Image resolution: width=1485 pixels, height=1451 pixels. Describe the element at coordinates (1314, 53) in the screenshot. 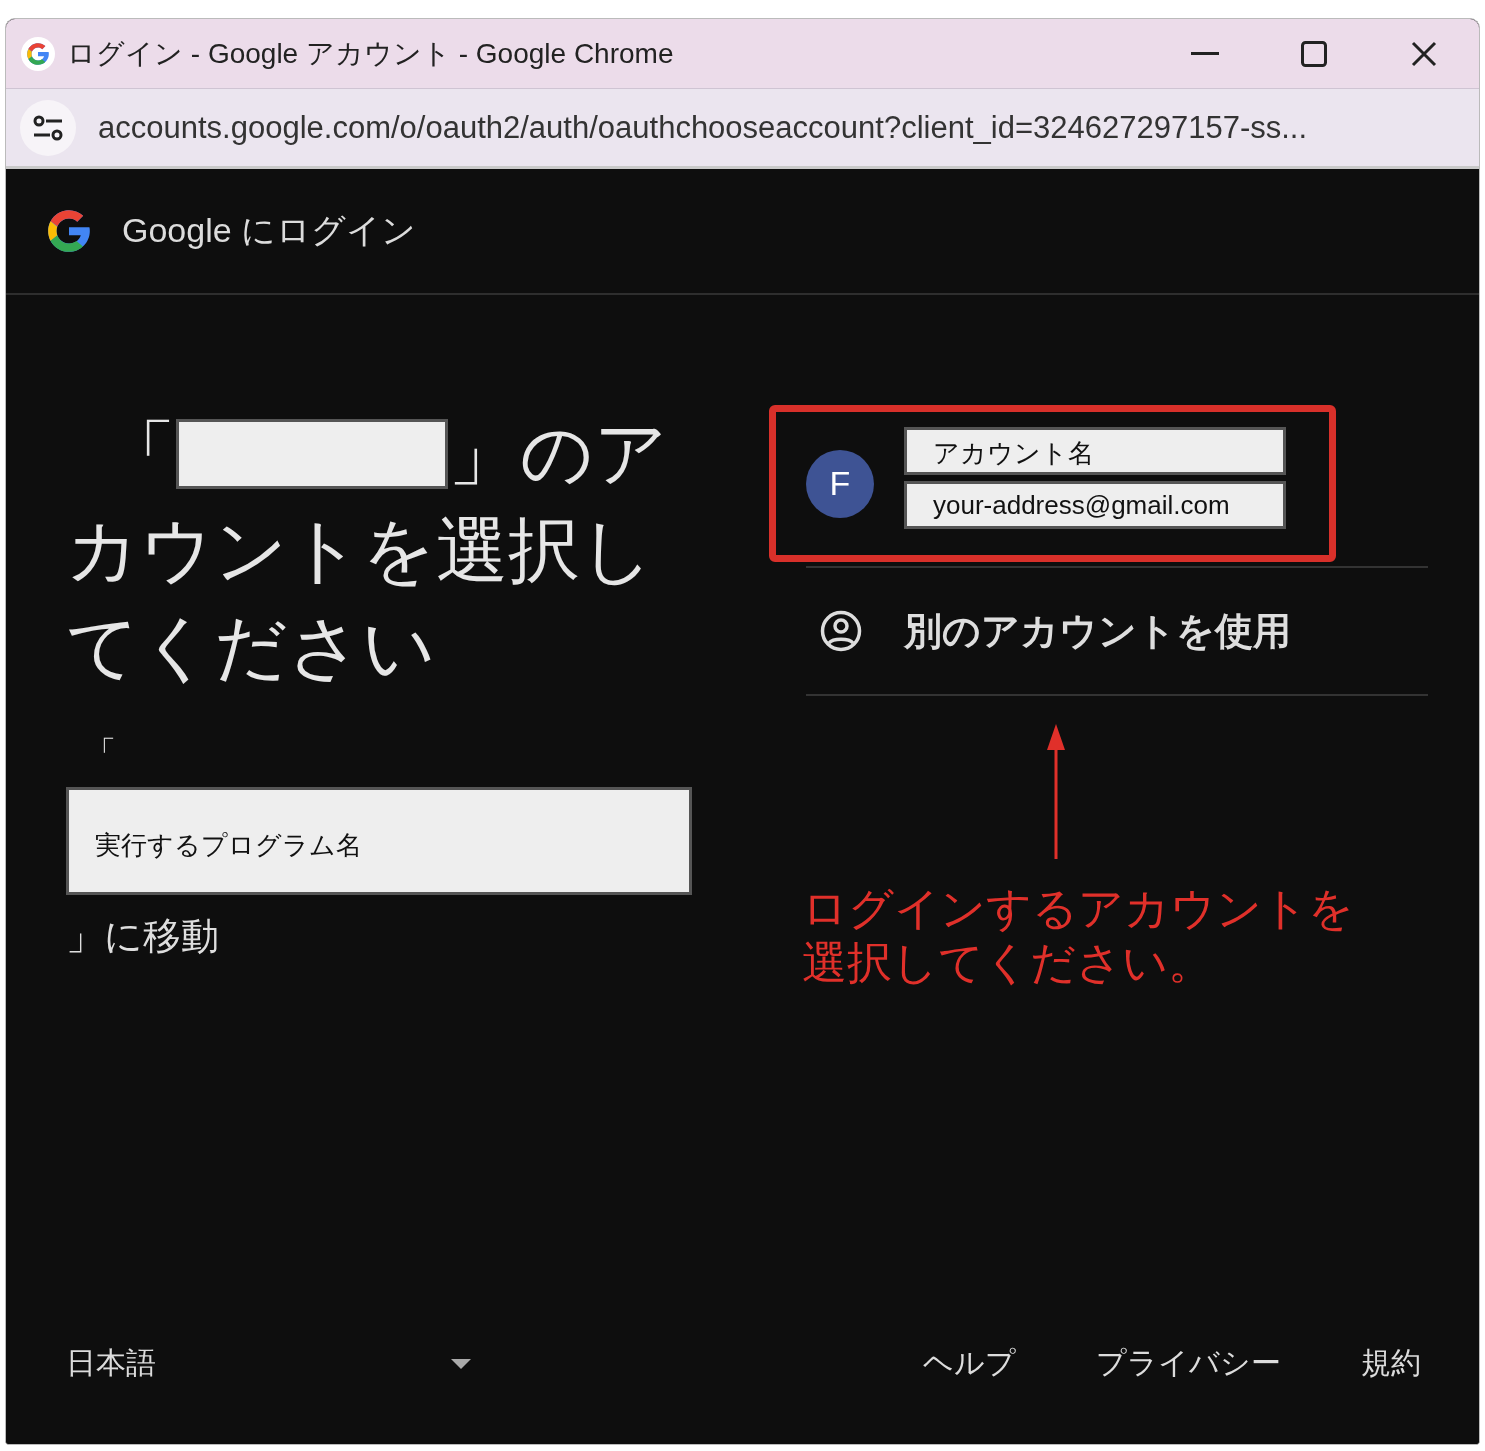

I see `maximize-icon` at that location.